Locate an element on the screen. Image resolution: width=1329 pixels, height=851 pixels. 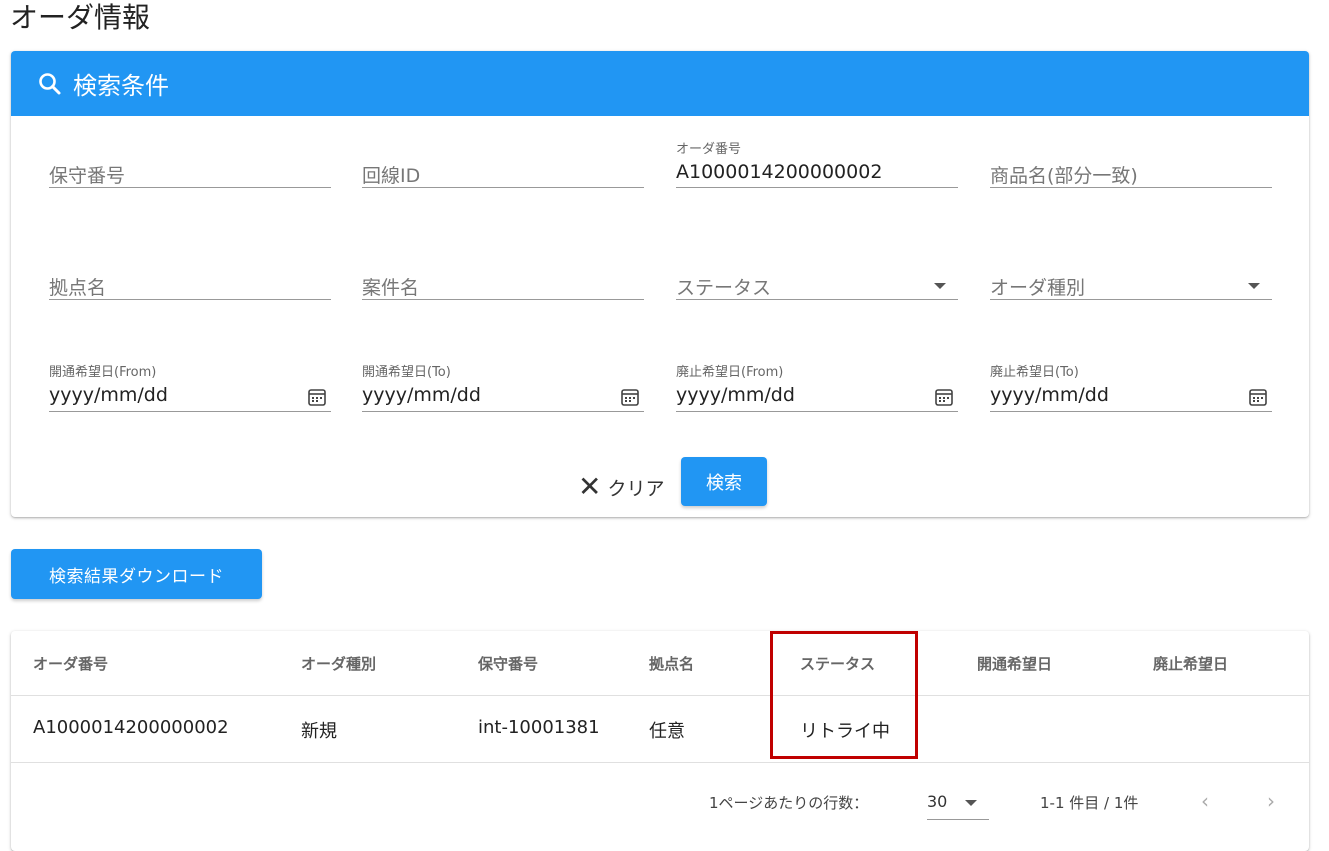
chevron-left-icon: ‹ is located at coordinates (1205, 801).